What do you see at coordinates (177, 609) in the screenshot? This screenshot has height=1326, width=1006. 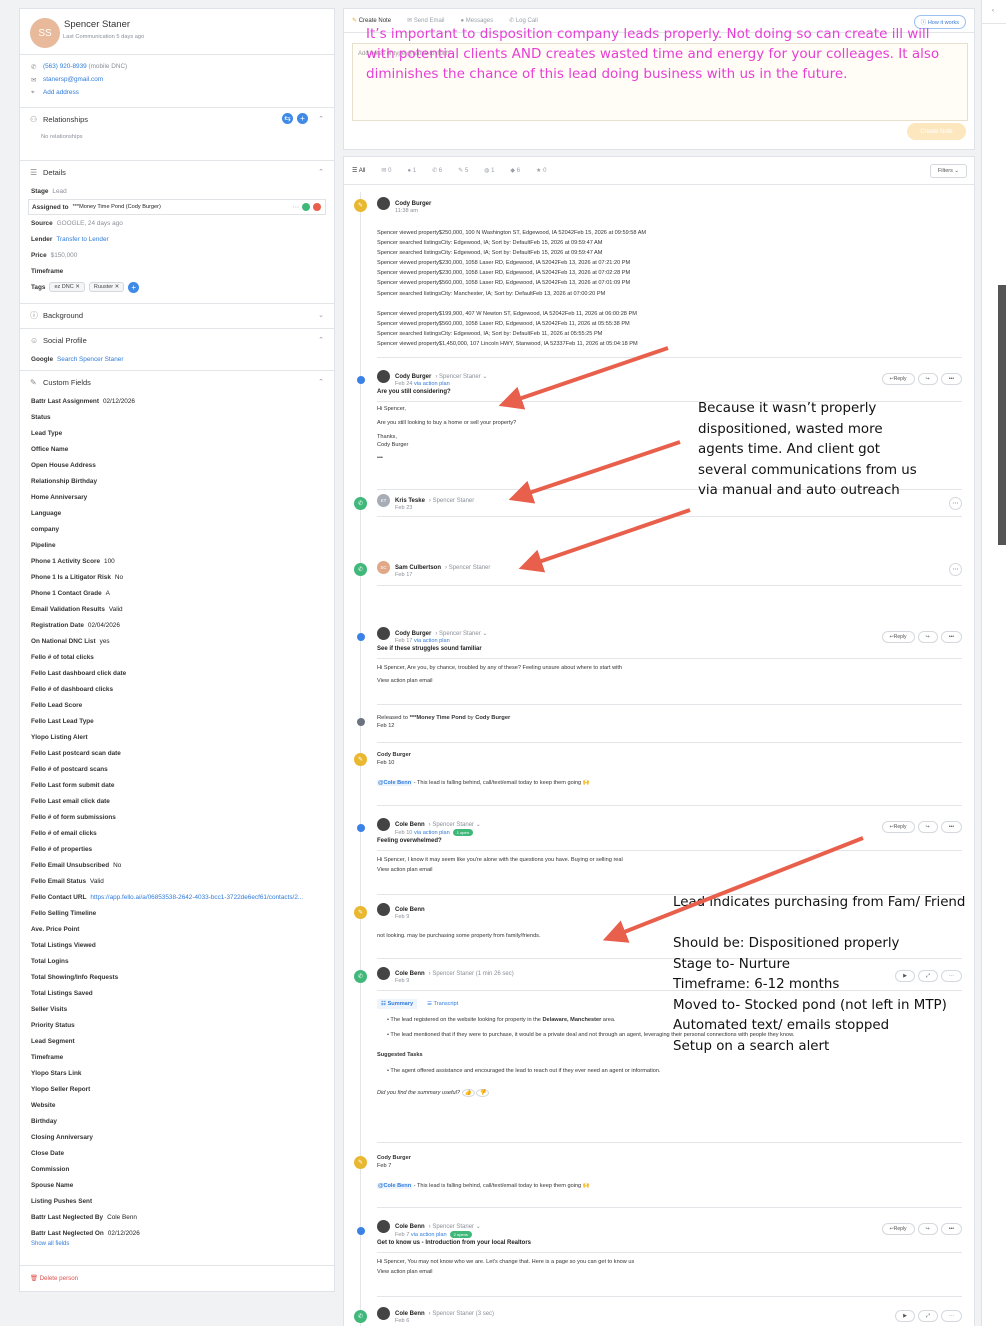 I see `custom-field-row: Email Validation Results Valid` at bounding box center [177, 609].